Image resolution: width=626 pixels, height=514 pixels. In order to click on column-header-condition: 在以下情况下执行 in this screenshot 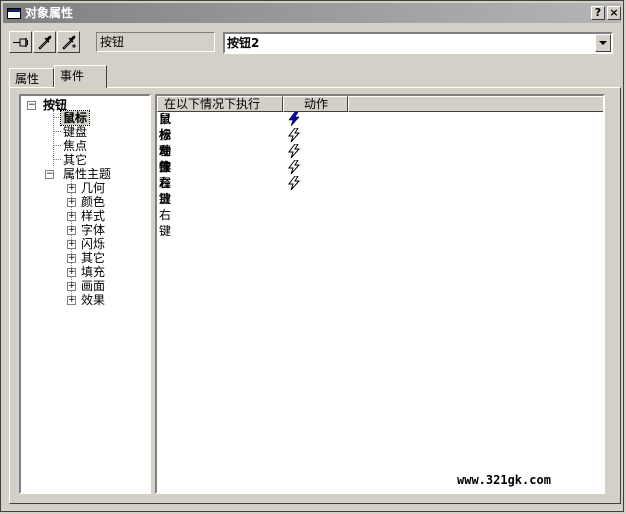, I will do `click(220, 104)`.